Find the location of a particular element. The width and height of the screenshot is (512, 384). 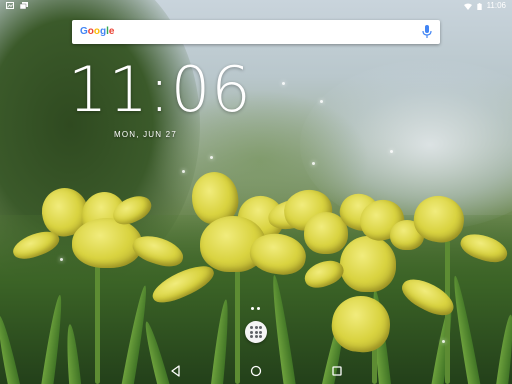

clock-widget: 11:06 MON, JUN 27 is located at coordinates (168, 96).